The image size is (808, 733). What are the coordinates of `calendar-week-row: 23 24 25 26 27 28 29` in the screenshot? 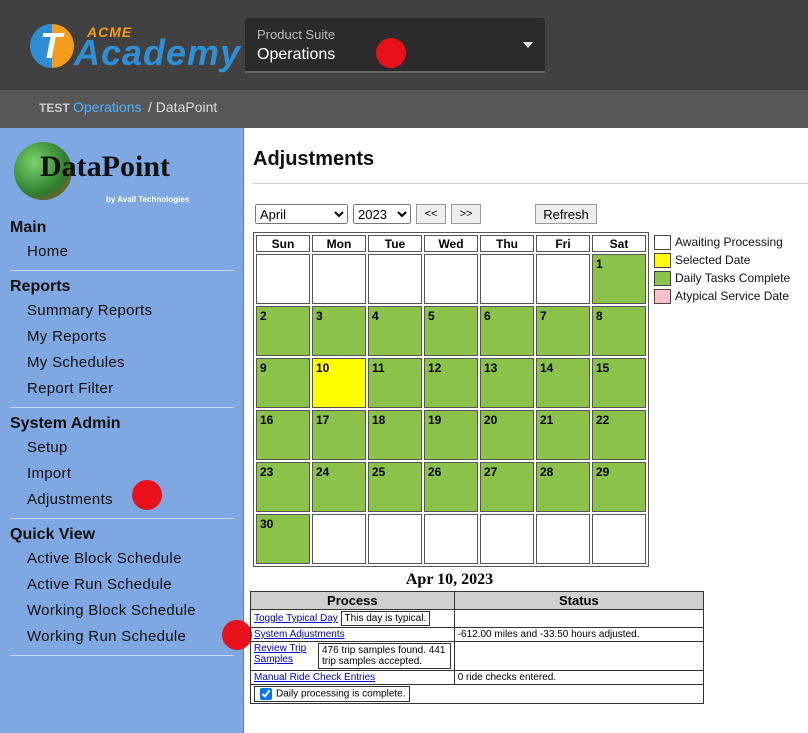 It's located at (451, 487).